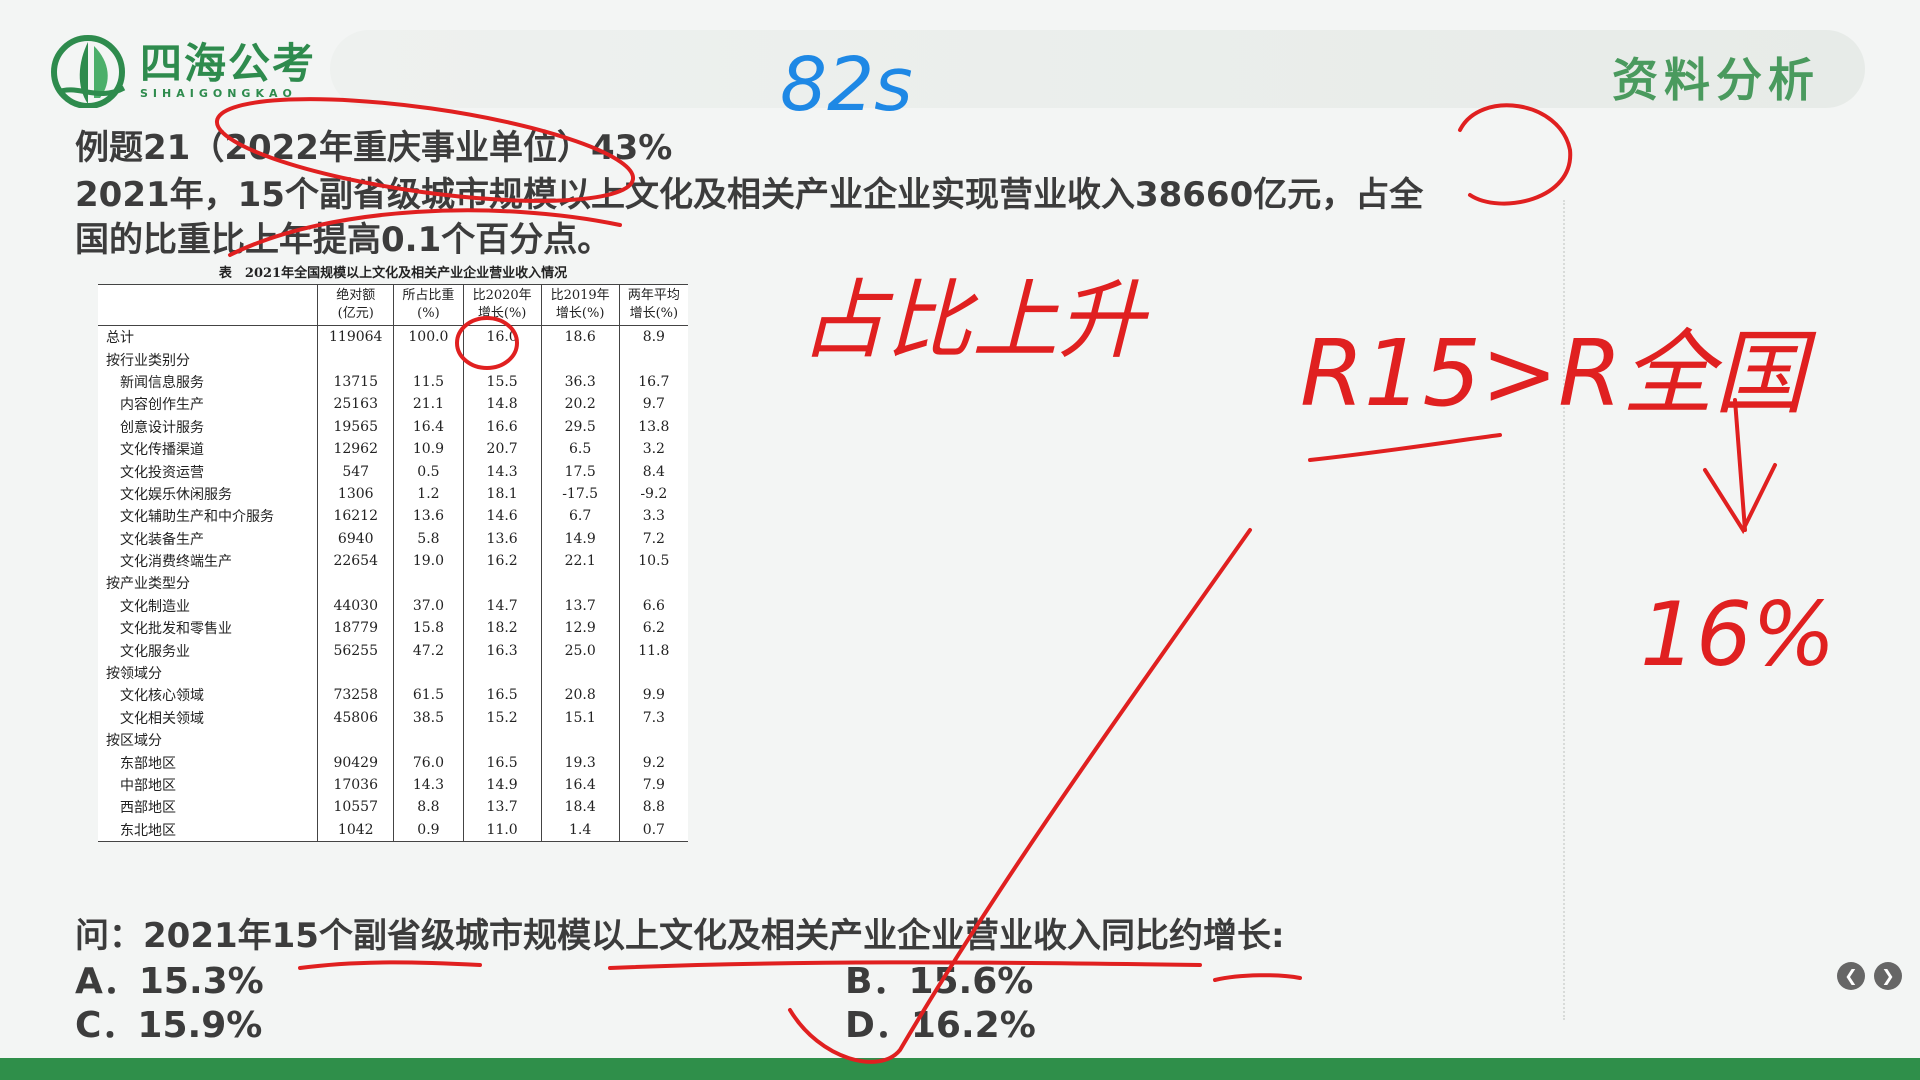  What do you see at coordinates (1515, 154) in the screenshot?
I see `circle-d-mark` at bounding box center [1515, 154].